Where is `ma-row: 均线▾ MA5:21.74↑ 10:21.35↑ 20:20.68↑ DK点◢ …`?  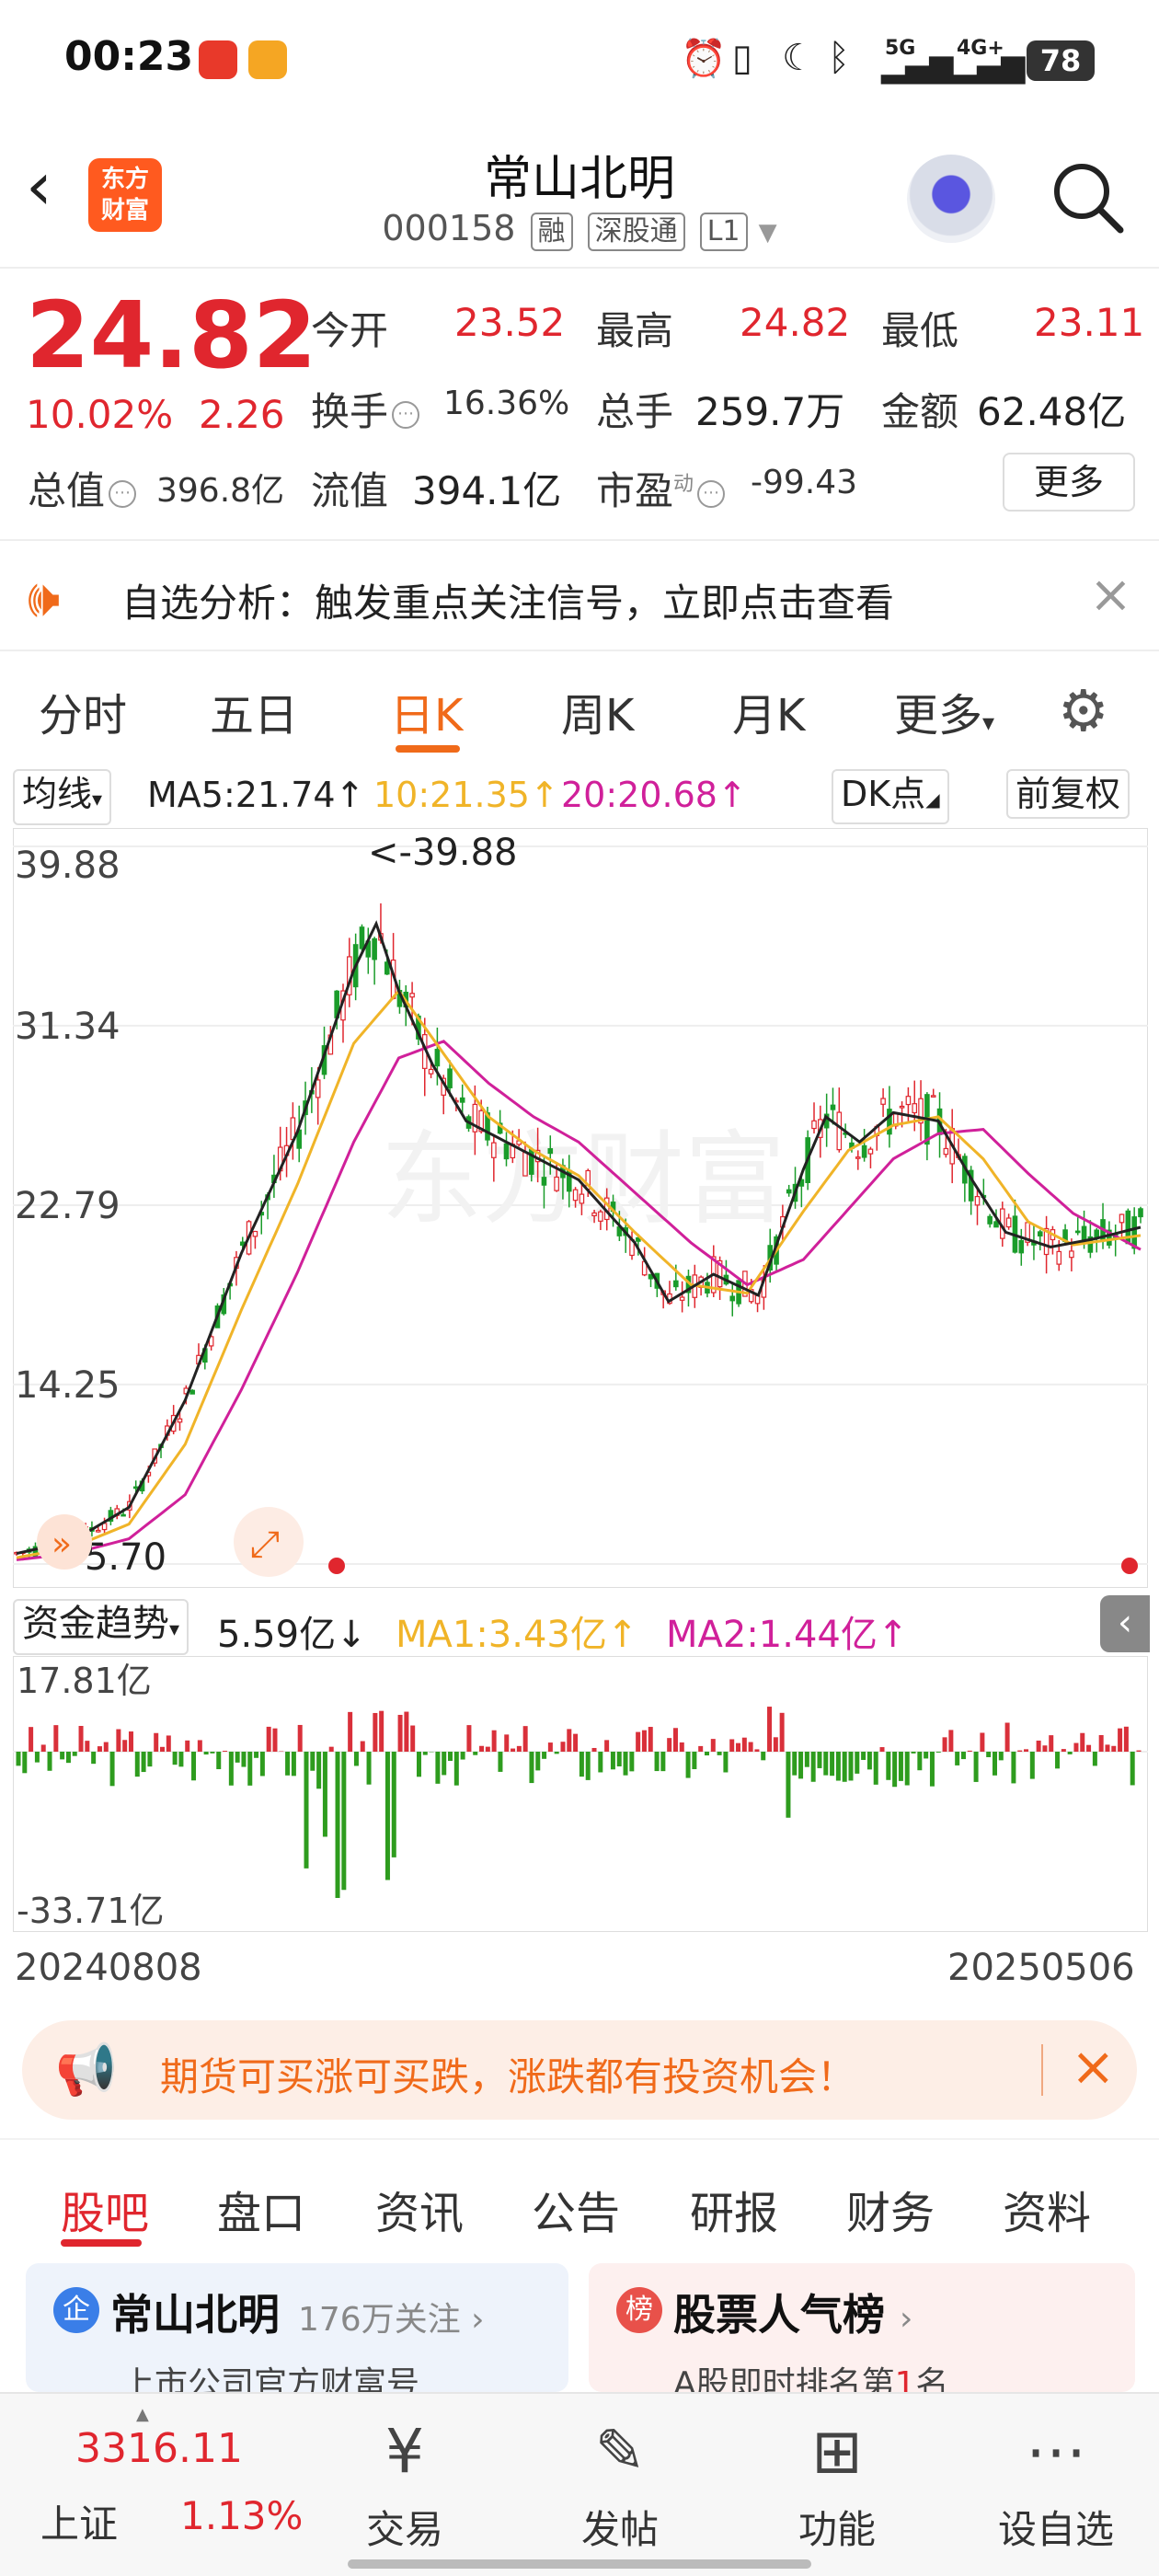
ma-row: 均线▾ MA5:21.74↑ 10:21.35↑ 20:20.68↑ DK点◢ … is located at coordinates (579, 794).